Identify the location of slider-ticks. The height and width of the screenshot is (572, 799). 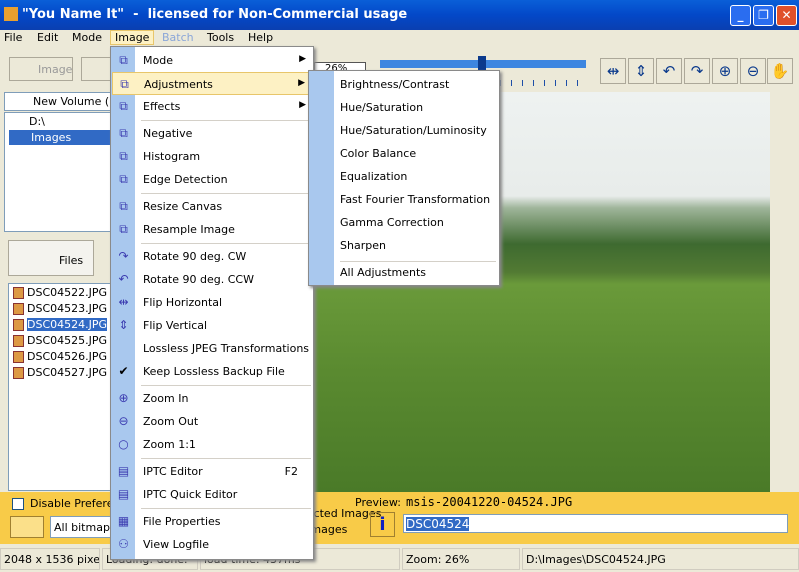
(544, 83).